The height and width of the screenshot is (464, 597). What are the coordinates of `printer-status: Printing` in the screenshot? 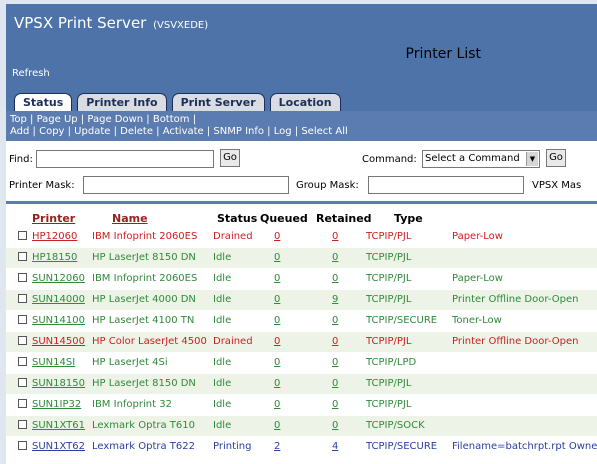 It's located at (232, 446).